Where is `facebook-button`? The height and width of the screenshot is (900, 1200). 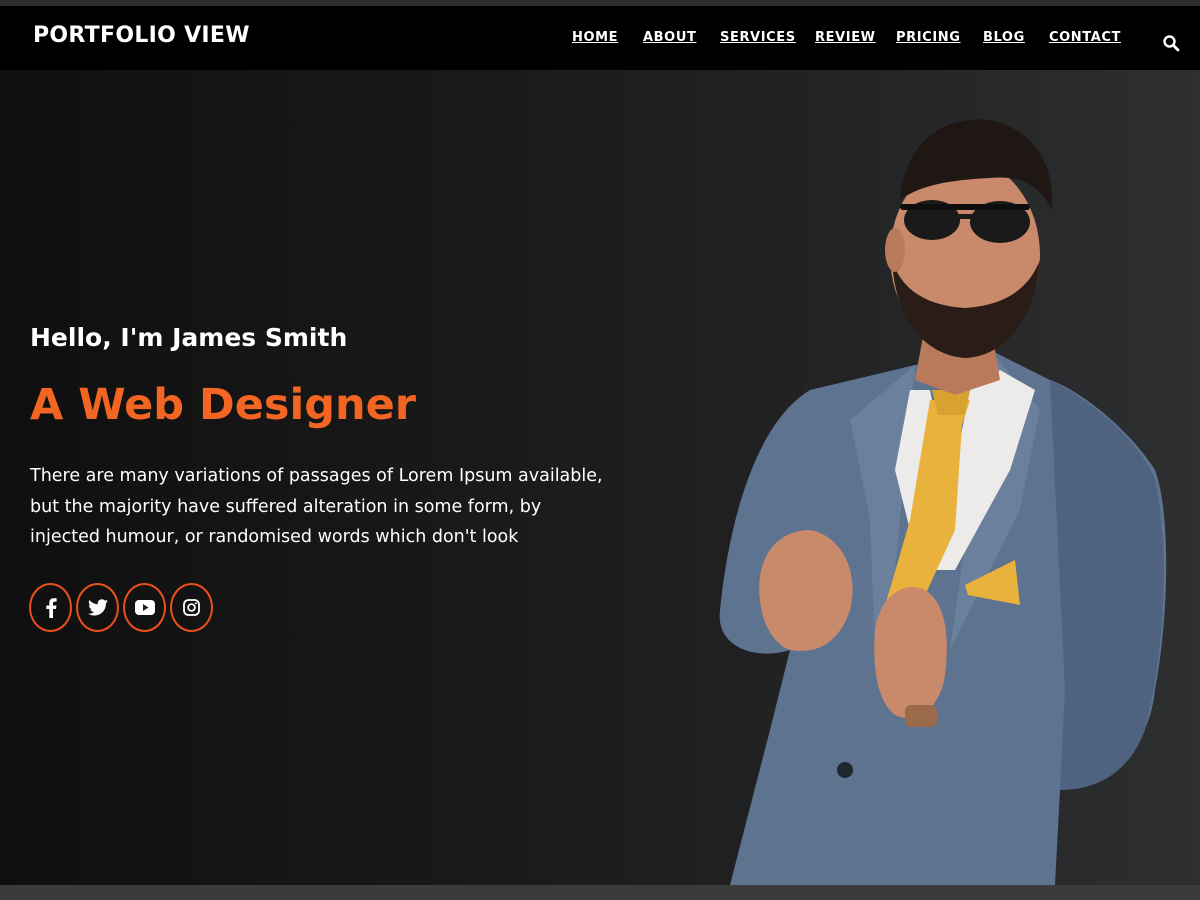 facebook-button is located at coordinates (50, 607).